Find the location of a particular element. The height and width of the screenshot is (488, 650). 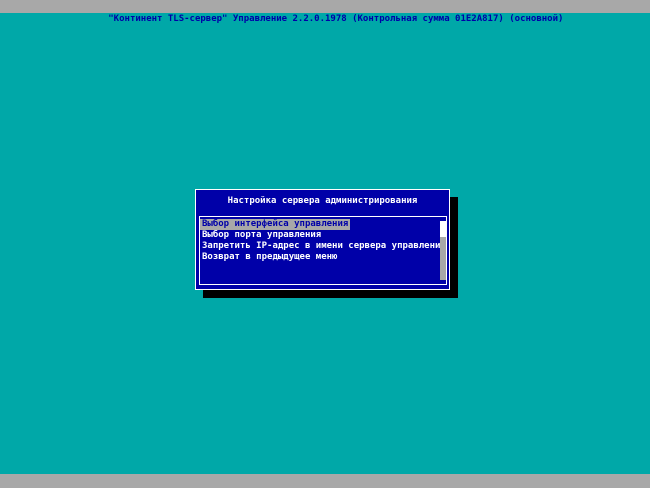

menu-item-return-previous-menu: Возврат в предыдущее меню is located at coordinates (323, 257).